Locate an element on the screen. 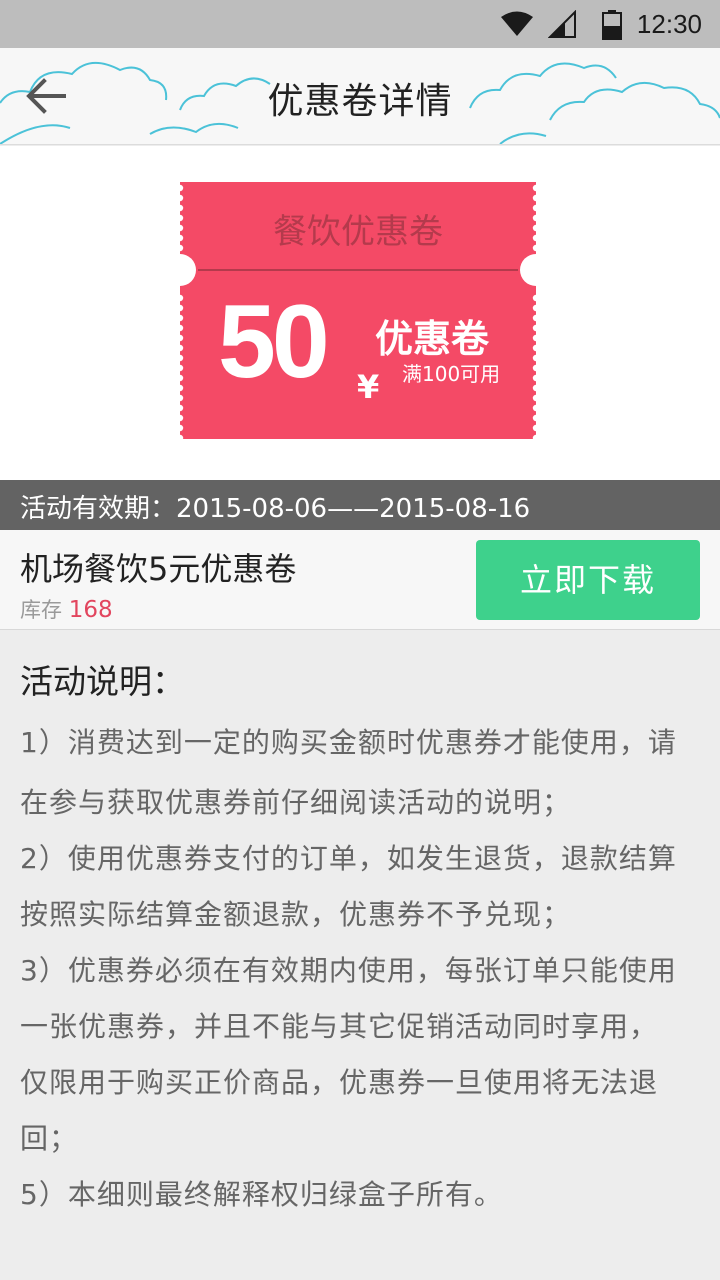  description-line: 1）消费达到一定的购买金额时优惠券才能使用，请 is located at coordinates (348, 742).